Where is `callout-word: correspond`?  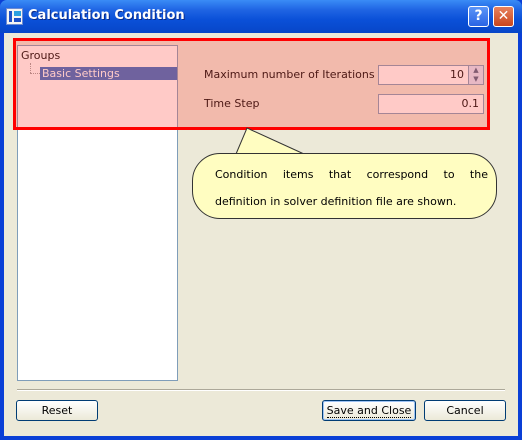 callout-word: correspond is located at coordinates (397, 174).